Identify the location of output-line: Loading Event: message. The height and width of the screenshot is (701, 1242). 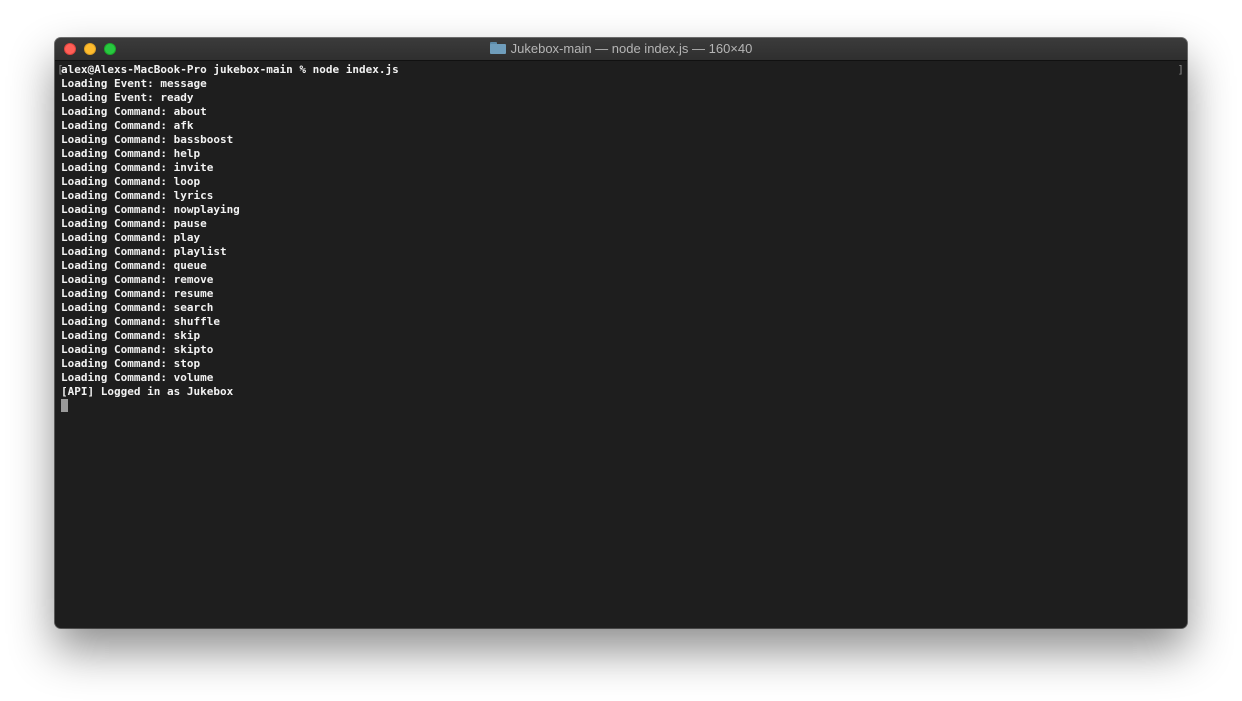
(134, 83).